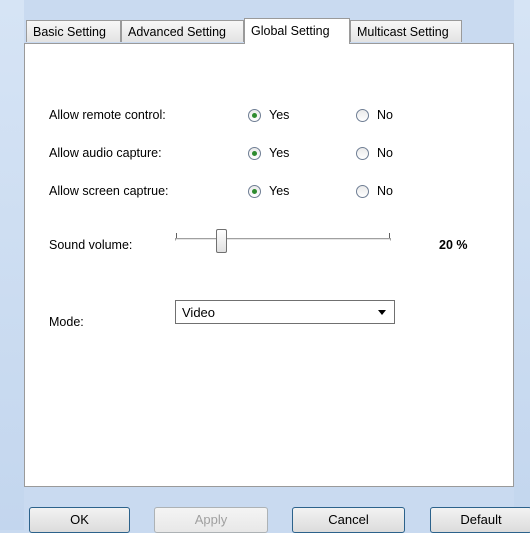 The height and width of the screenshot is (533, 530). I want to click on screen-capture-no: No, so click(374, 191).